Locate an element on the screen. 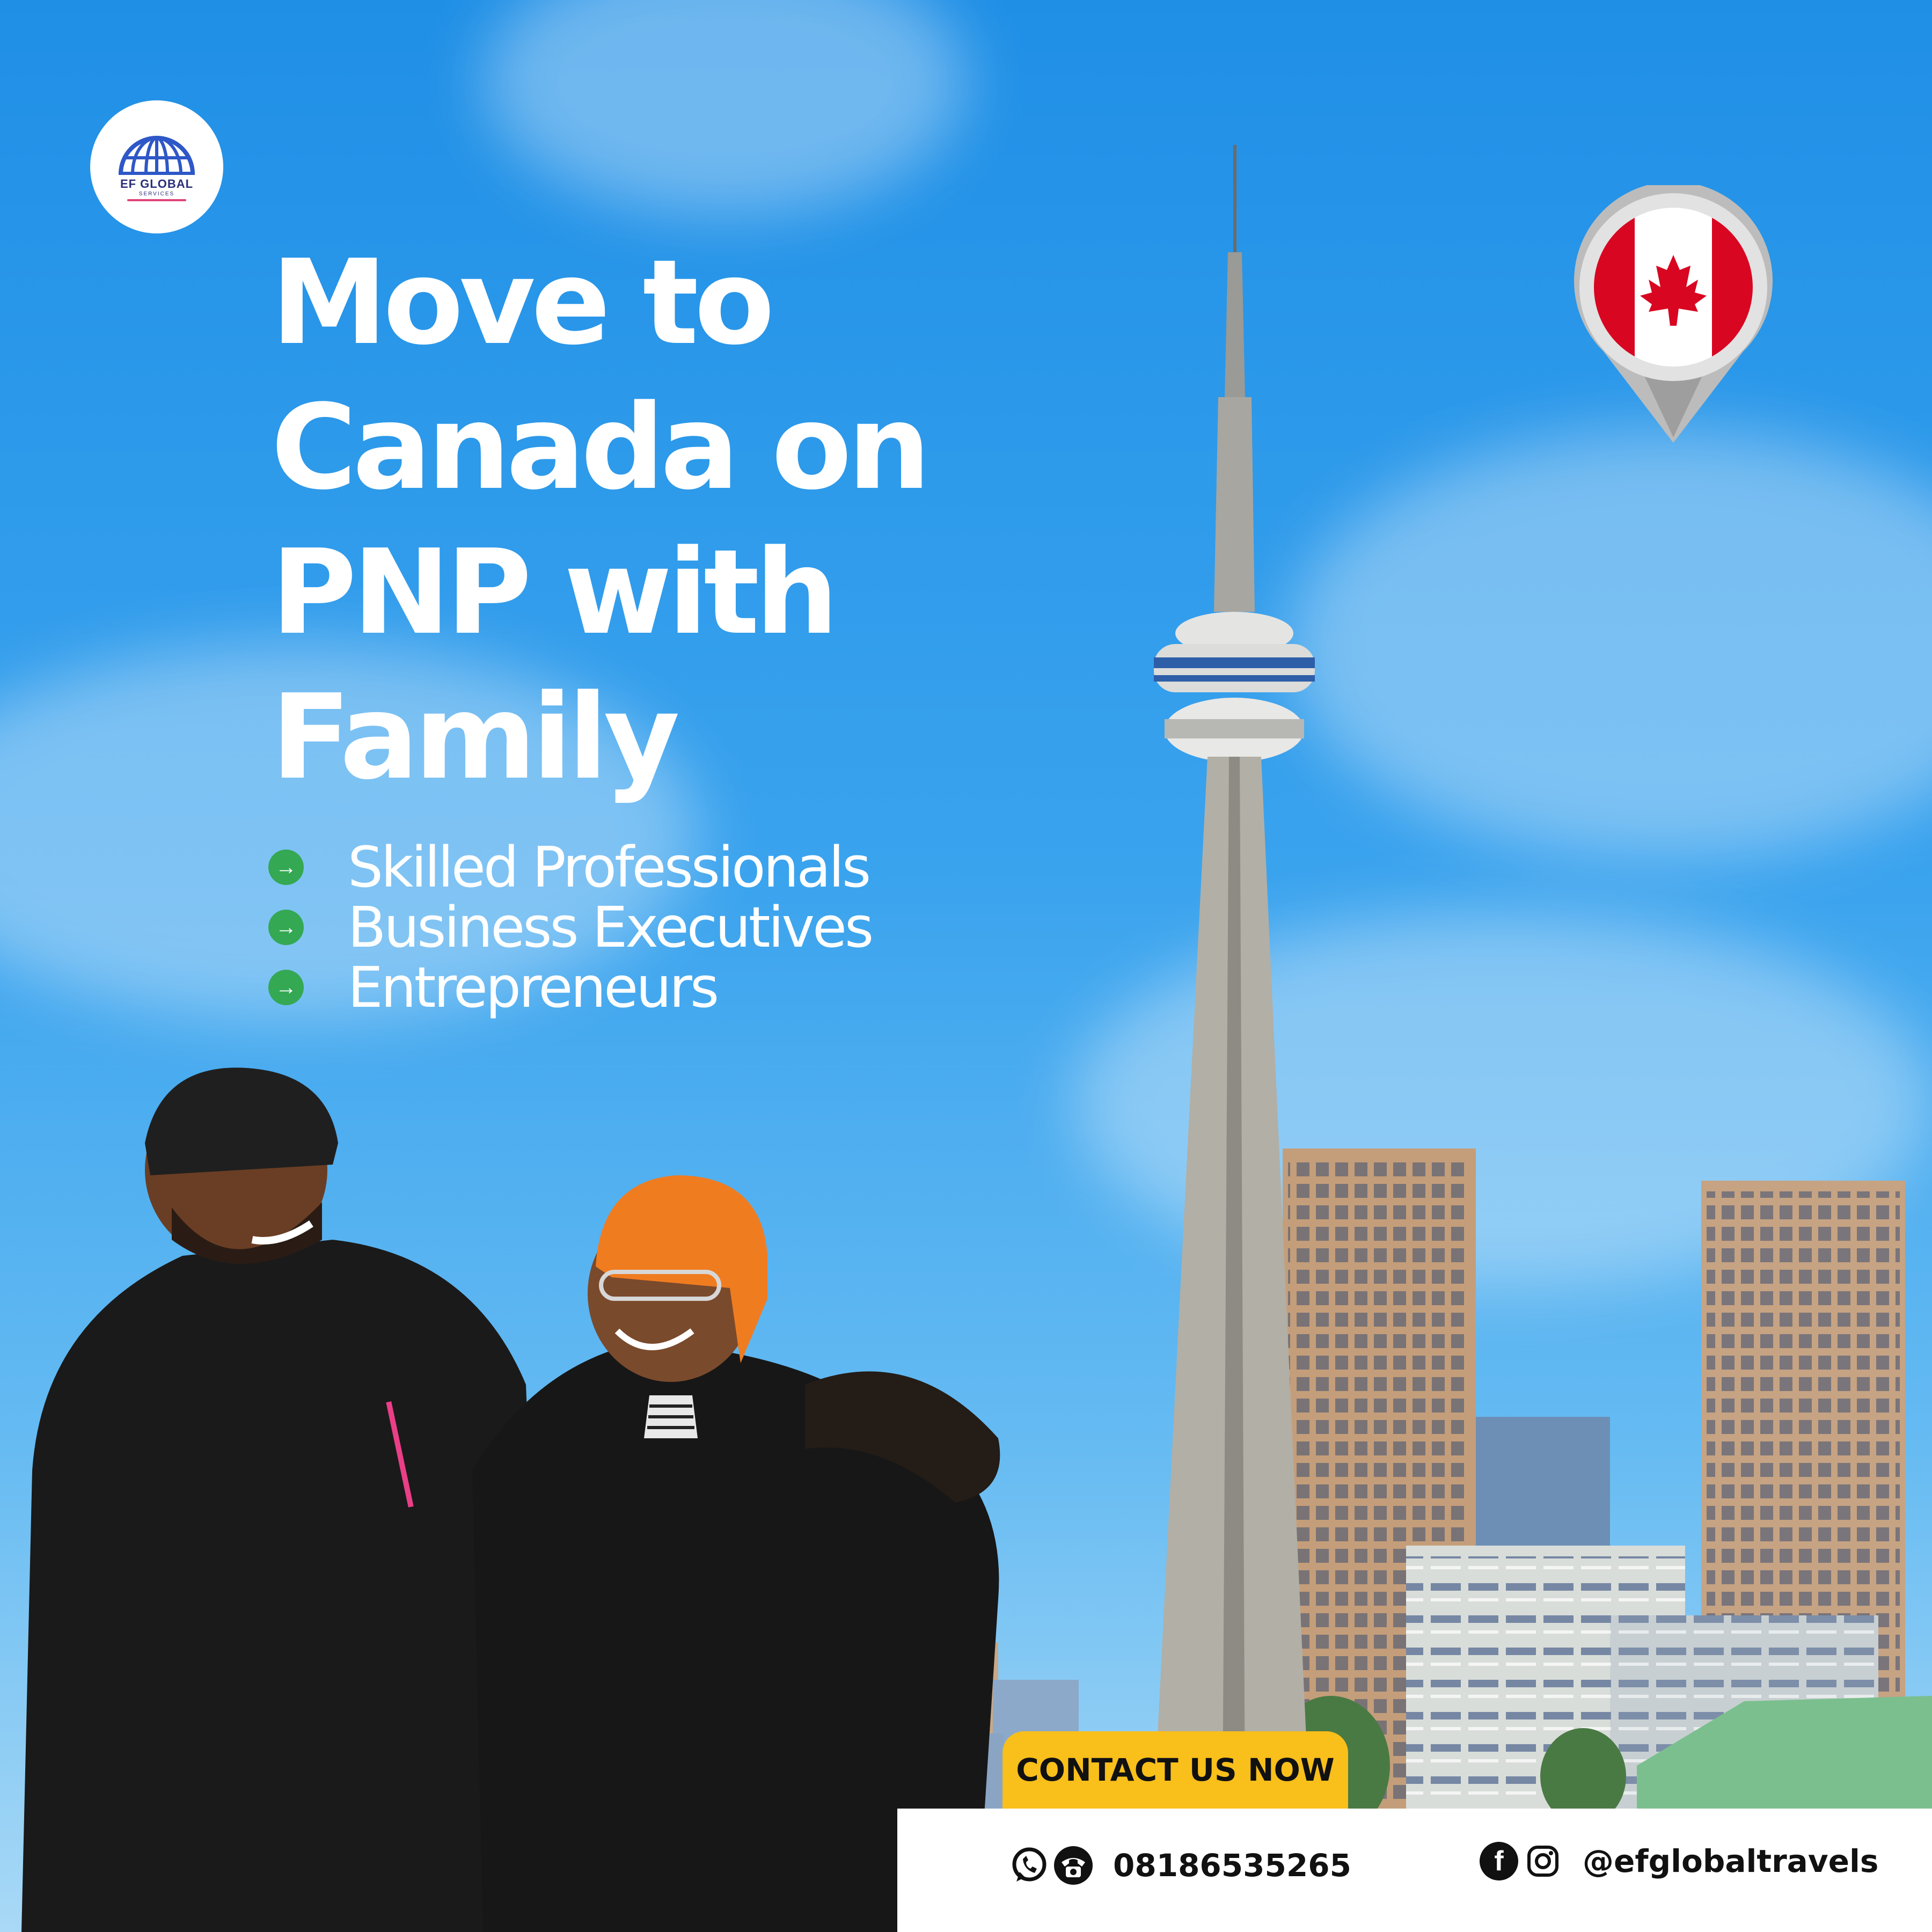 This screenshot has width=1932, height=1932. headline-line: Move to is located at coordinates (523, 303).